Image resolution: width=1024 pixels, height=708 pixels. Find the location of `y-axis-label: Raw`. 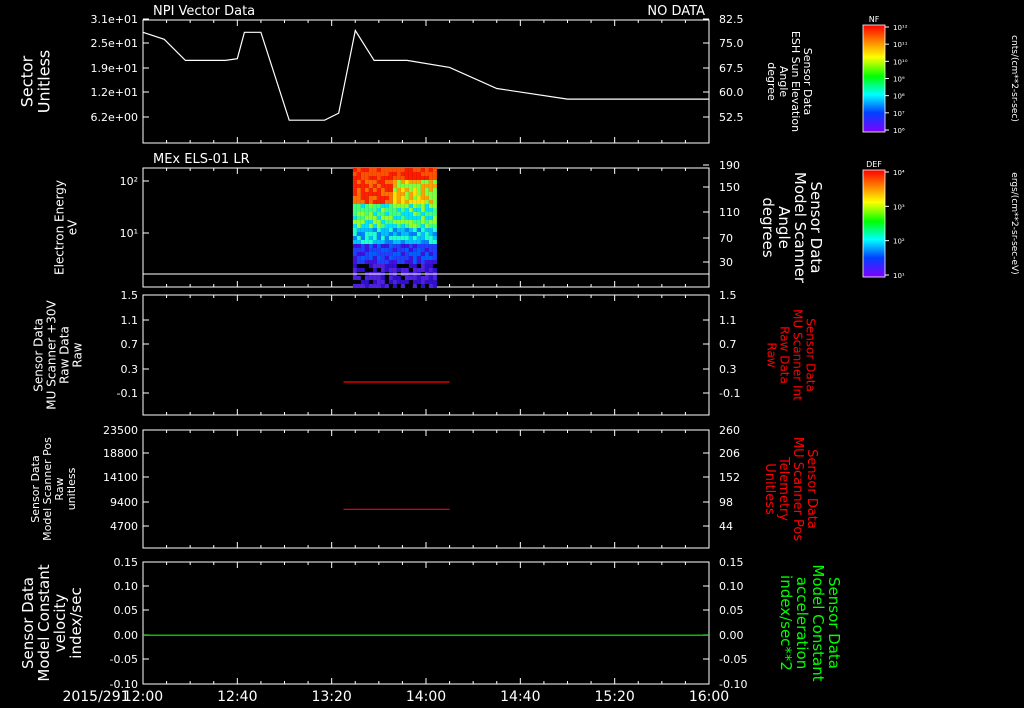

y-axis-label: Raw is located at coordinates (78, 354).